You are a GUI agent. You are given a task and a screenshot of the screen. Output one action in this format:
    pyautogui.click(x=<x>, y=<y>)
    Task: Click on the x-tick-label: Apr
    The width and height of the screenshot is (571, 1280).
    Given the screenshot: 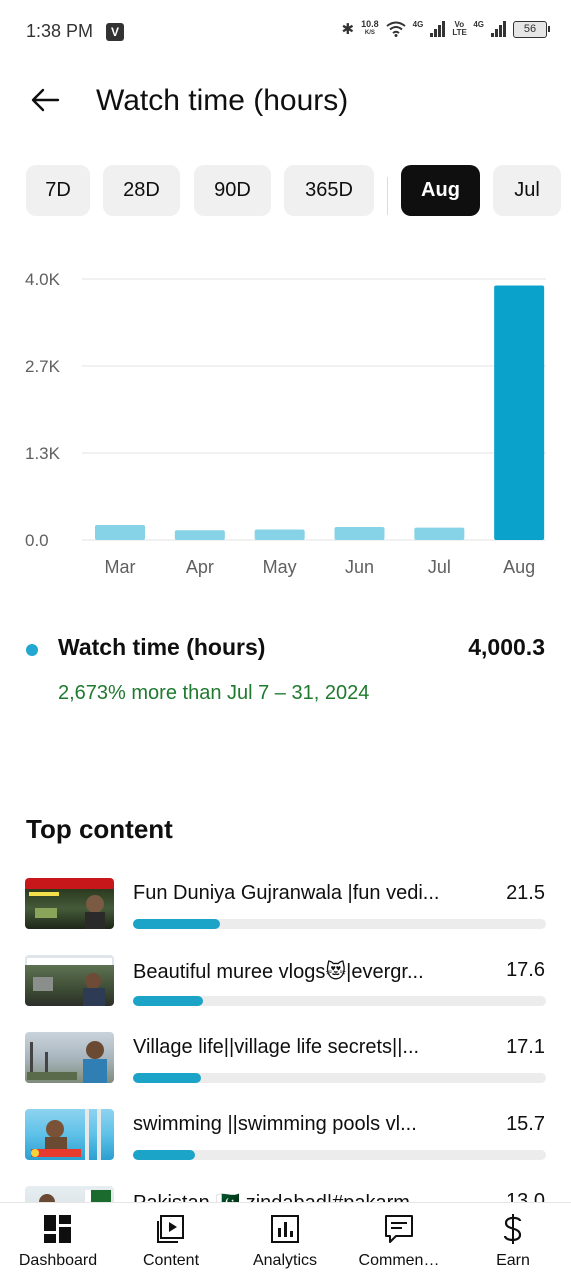 What is the action you would take?
    pyautogui.click(x=200, y=567)
    